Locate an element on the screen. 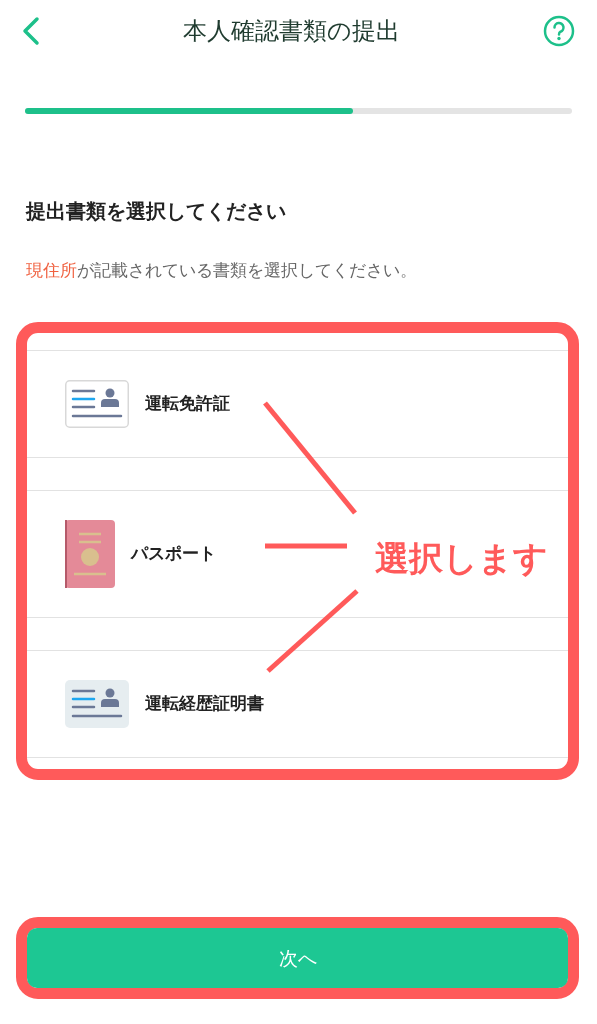 This screenshot has width=597, height=1024. help-icon is located at coordinates (559, 31).